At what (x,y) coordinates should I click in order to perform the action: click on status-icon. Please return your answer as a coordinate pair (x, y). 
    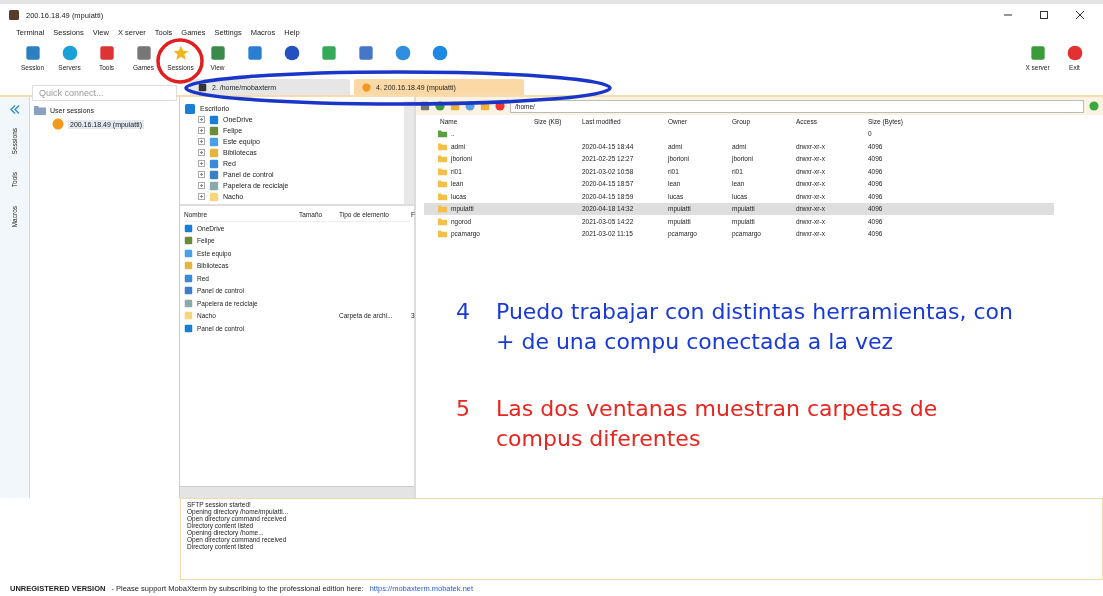
    Looking at the image, I should click on (1094, 106).